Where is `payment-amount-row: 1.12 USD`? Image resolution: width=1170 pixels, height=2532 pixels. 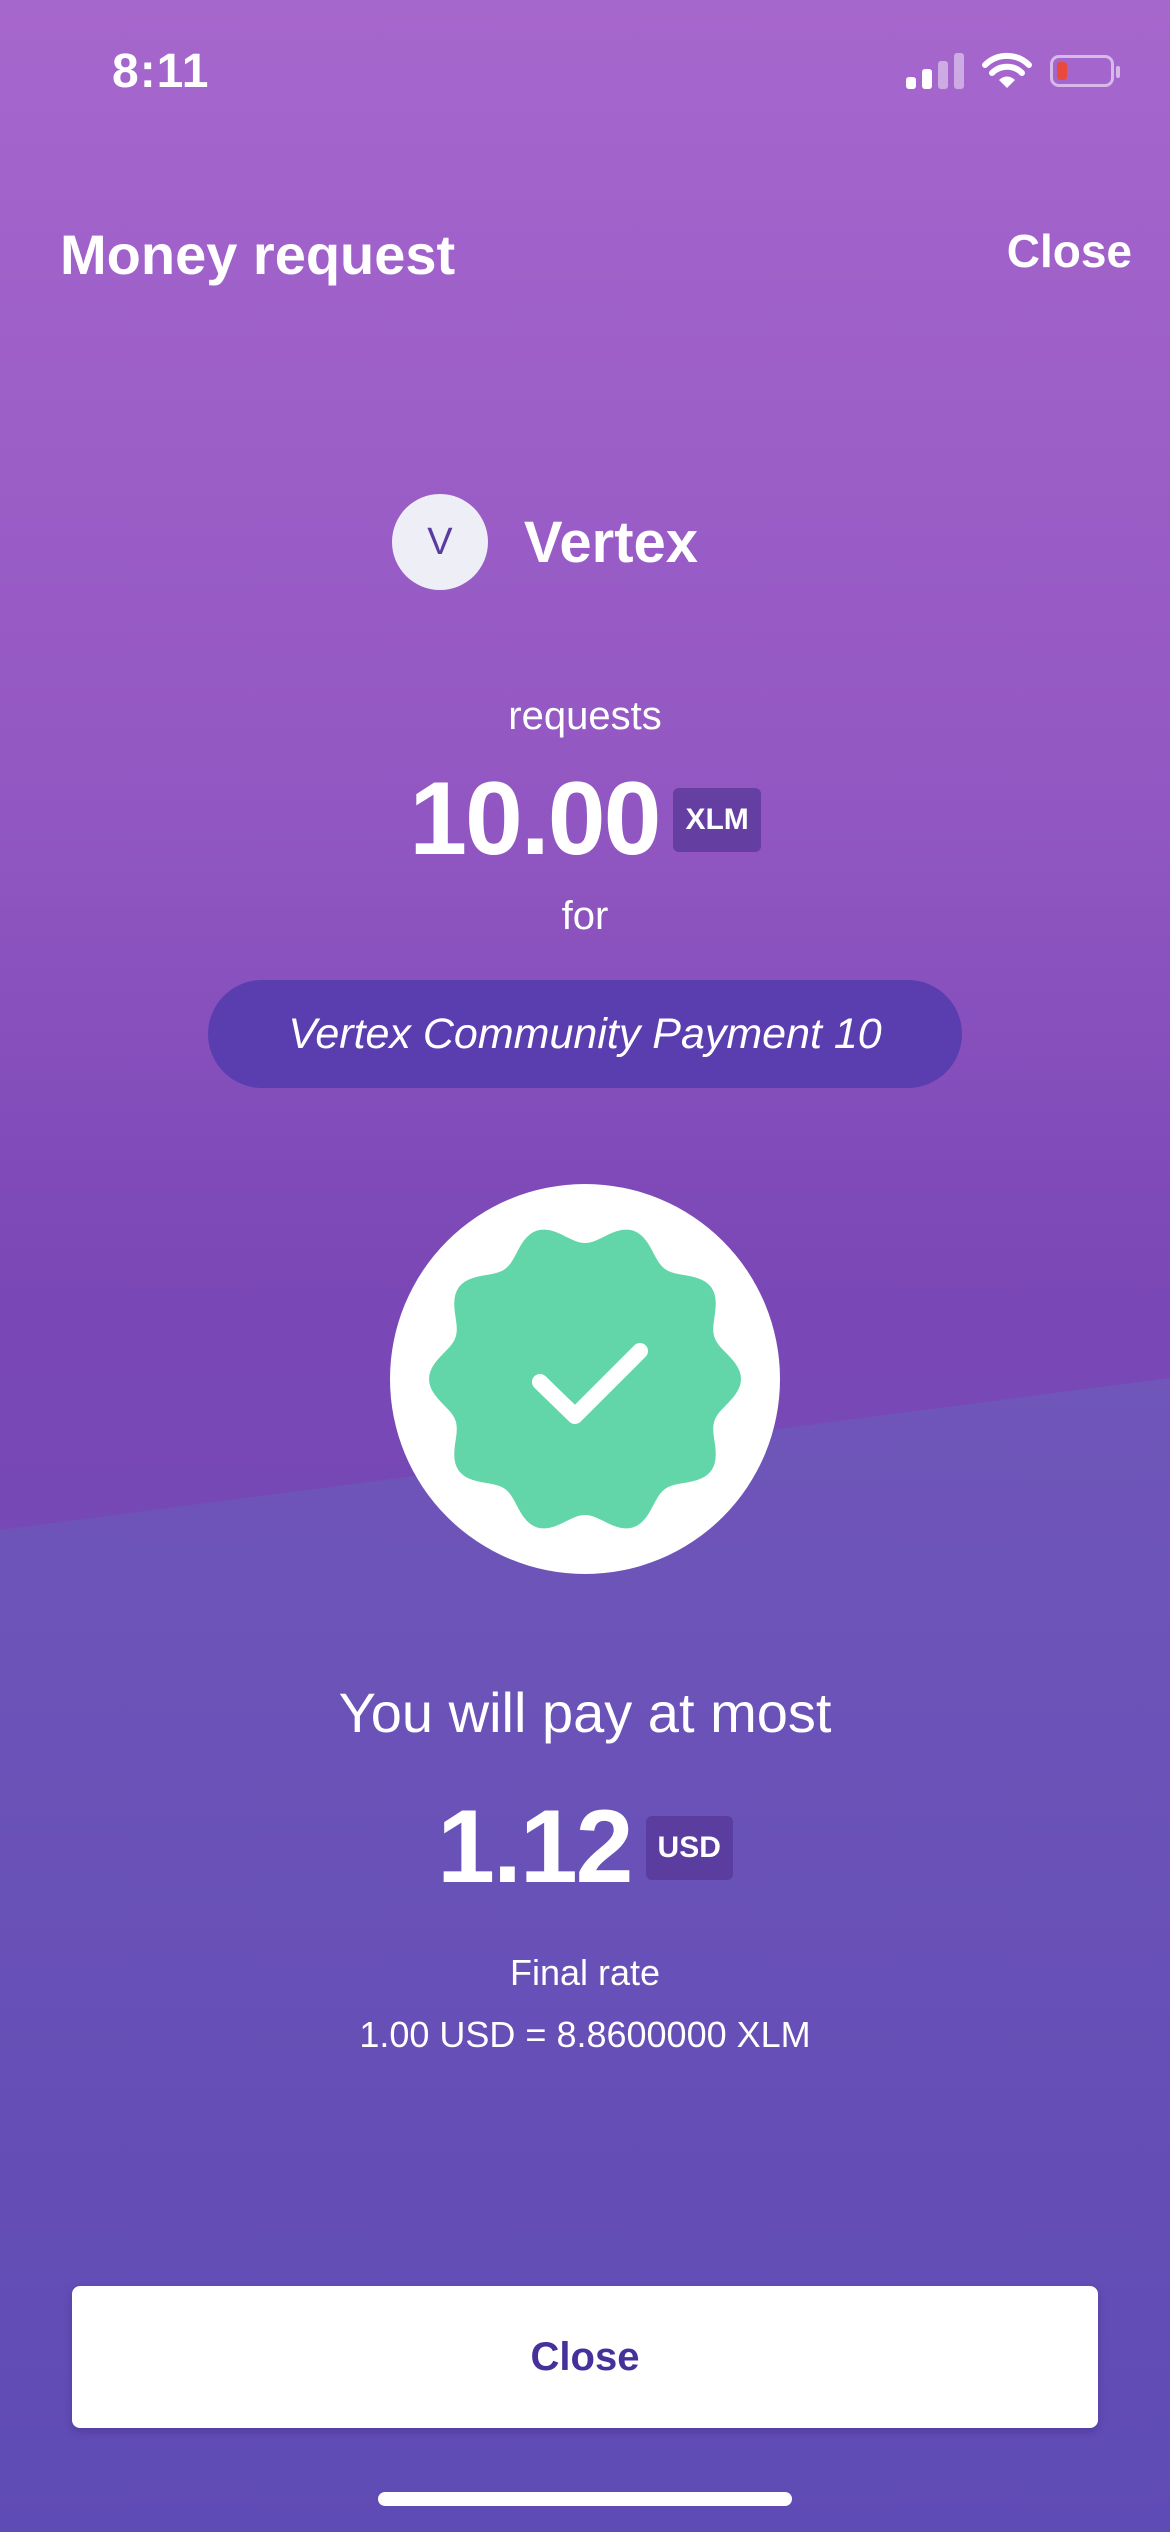 payment-amount-row: 1.12 USD is located at coordinates (585, 1847).